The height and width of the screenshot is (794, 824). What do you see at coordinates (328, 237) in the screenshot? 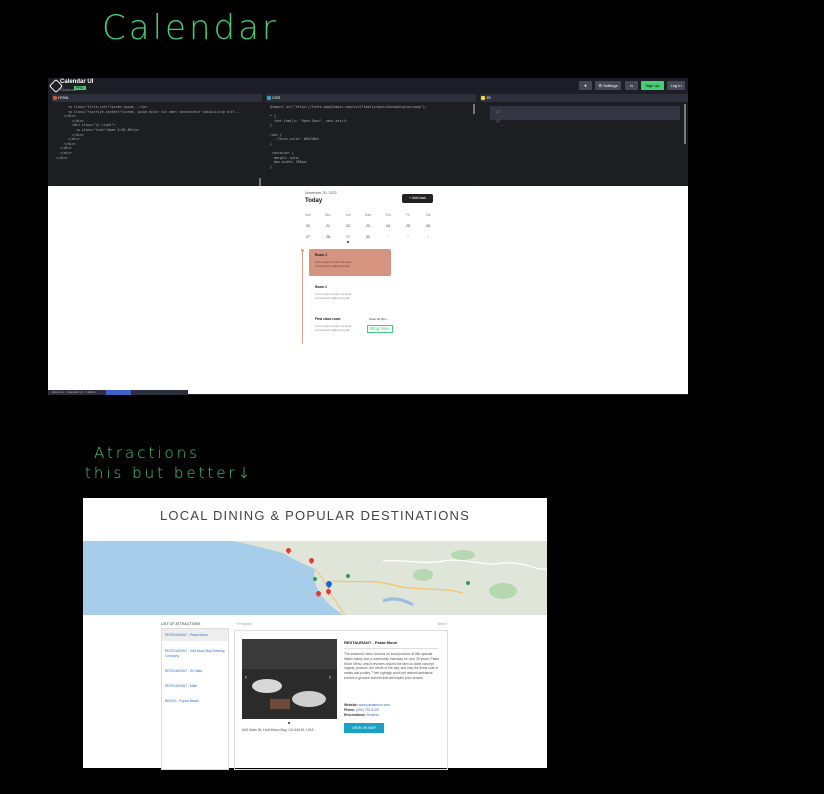
I see `day-cell: 28` at bounding box center [328, 237].